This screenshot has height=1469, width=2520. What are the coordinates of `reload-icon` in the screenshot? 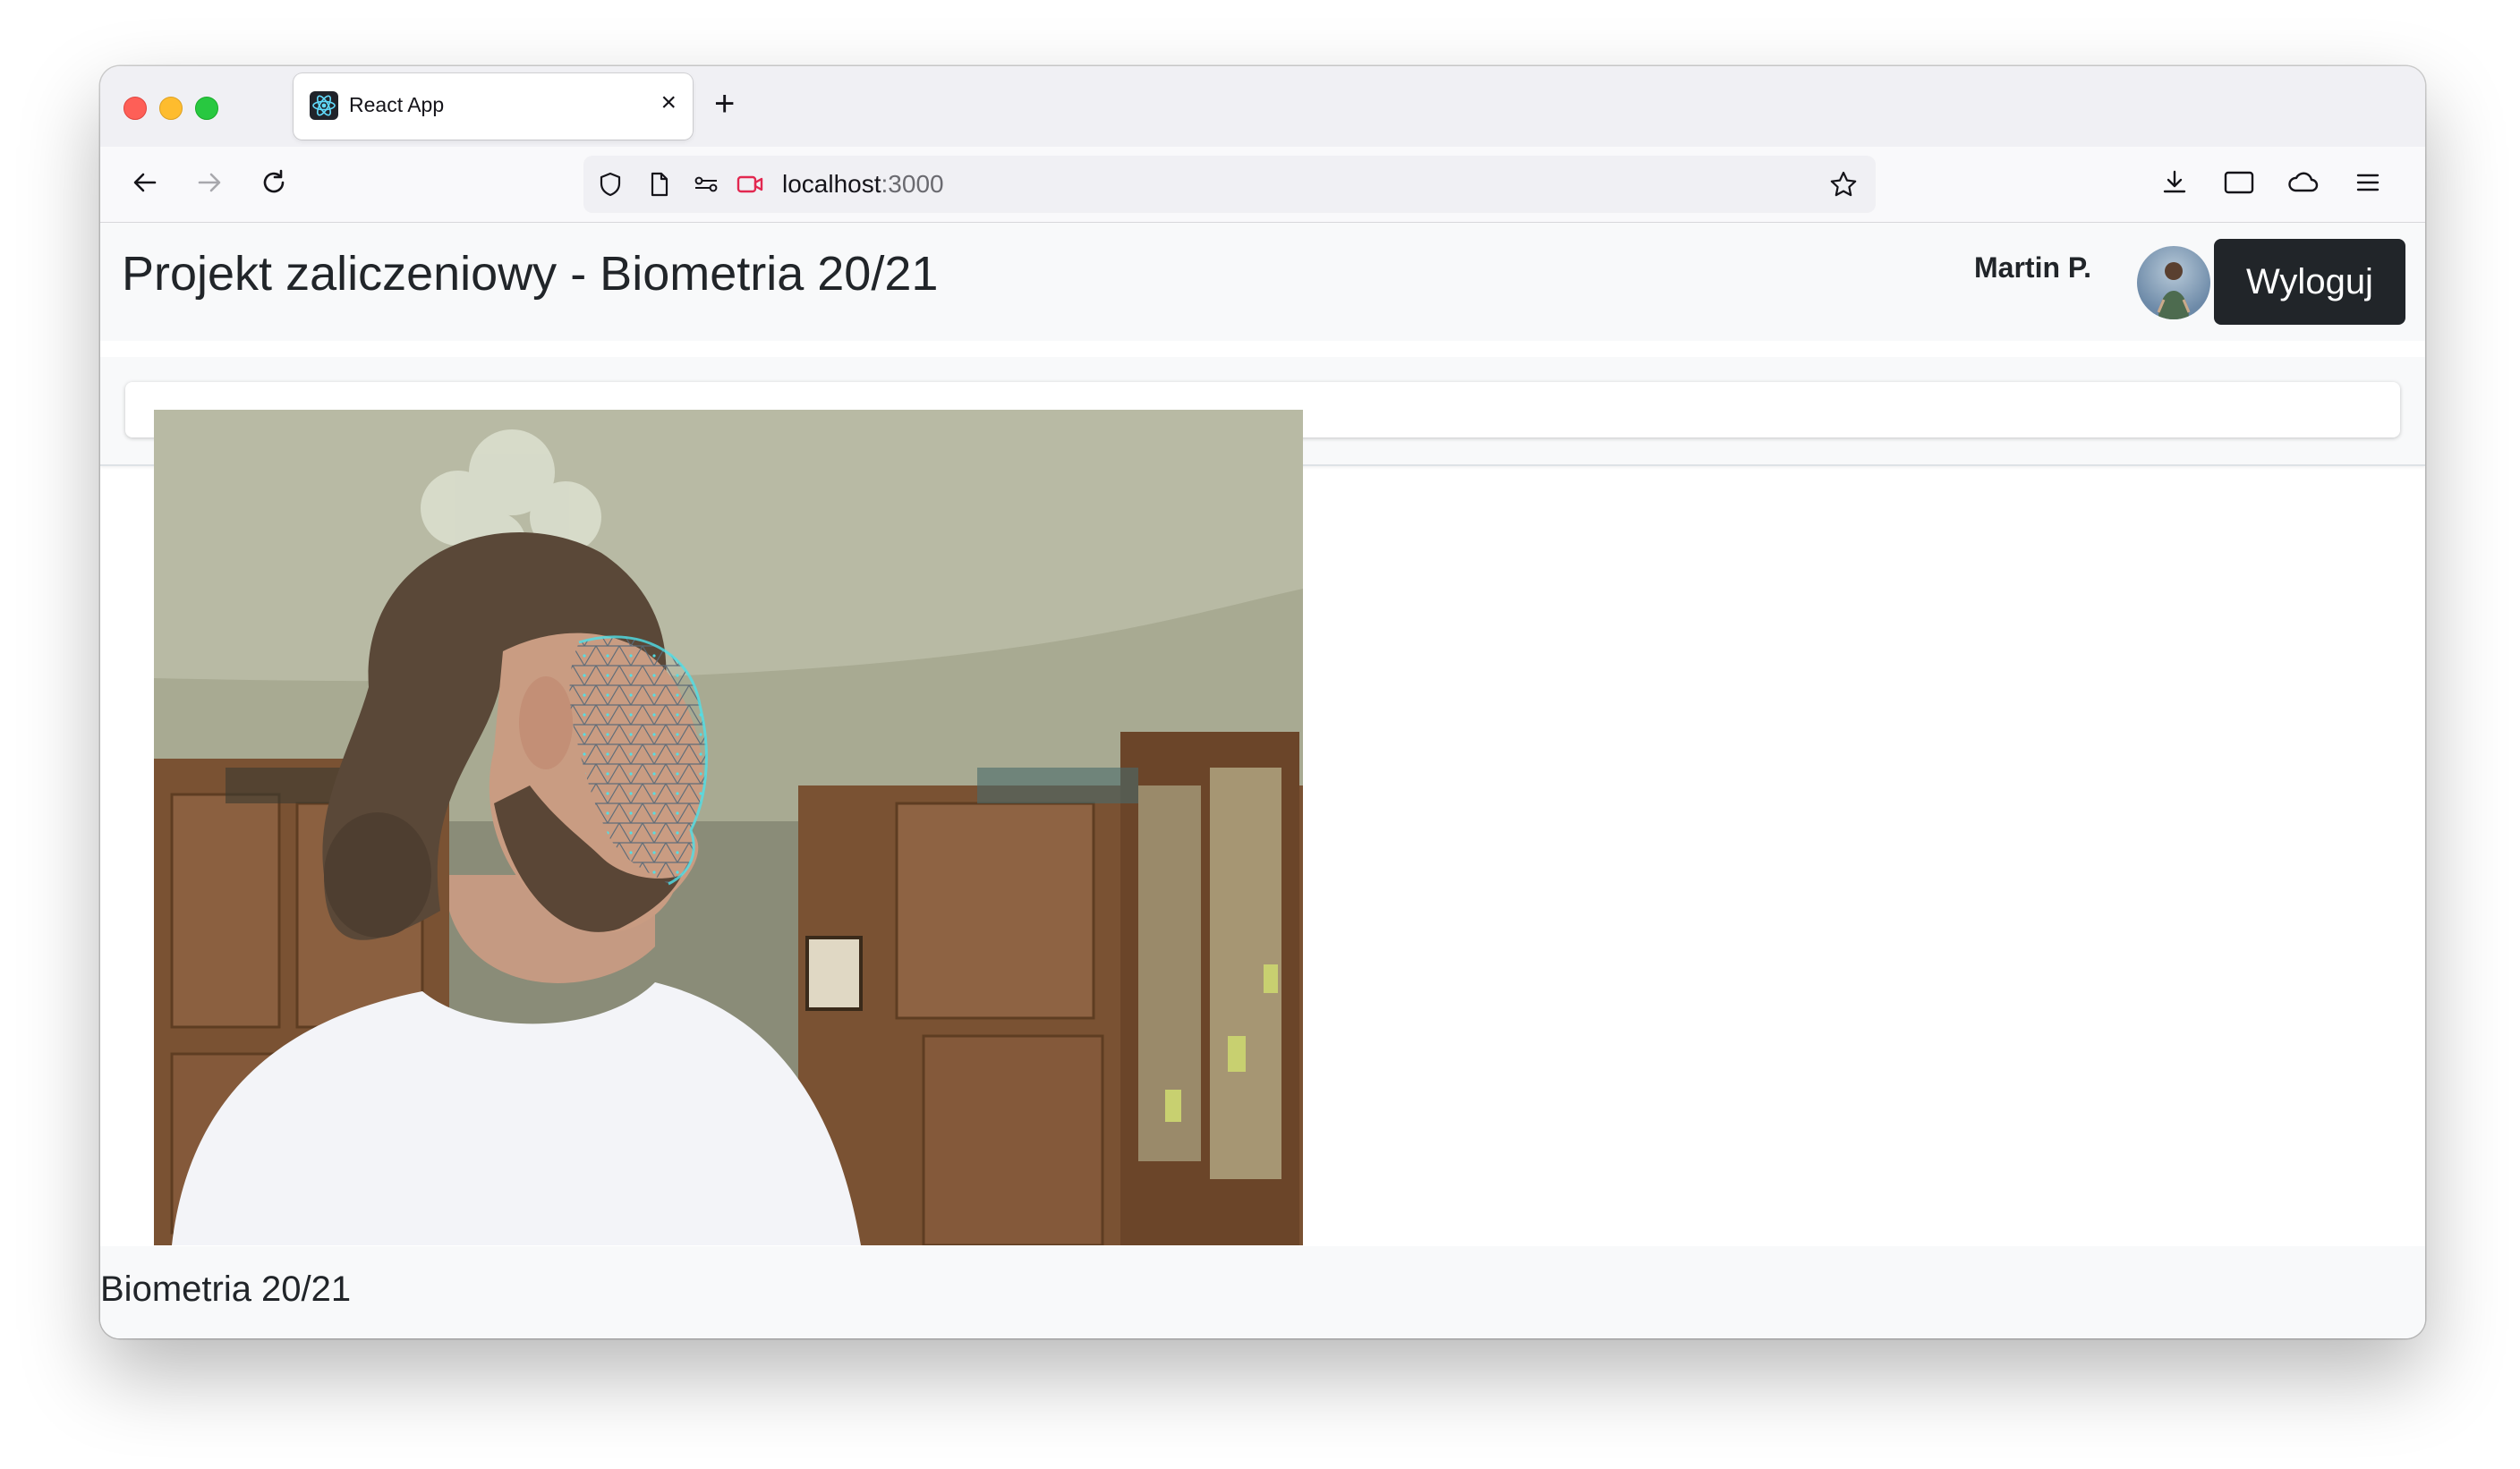 It's located at (274, 182).